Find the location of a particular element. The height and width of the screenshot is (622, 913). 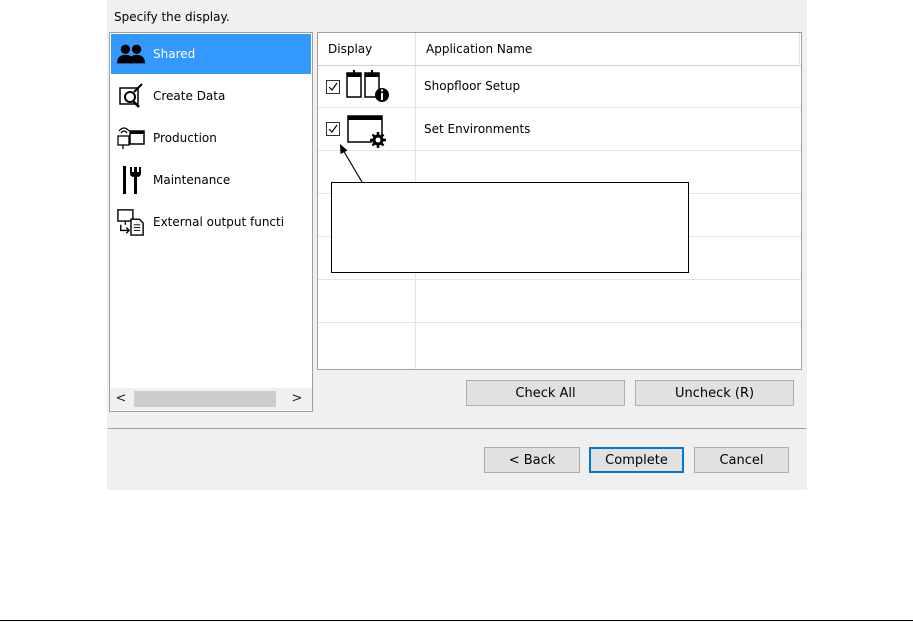

callout-arrow is located at coordinates (351, 163).